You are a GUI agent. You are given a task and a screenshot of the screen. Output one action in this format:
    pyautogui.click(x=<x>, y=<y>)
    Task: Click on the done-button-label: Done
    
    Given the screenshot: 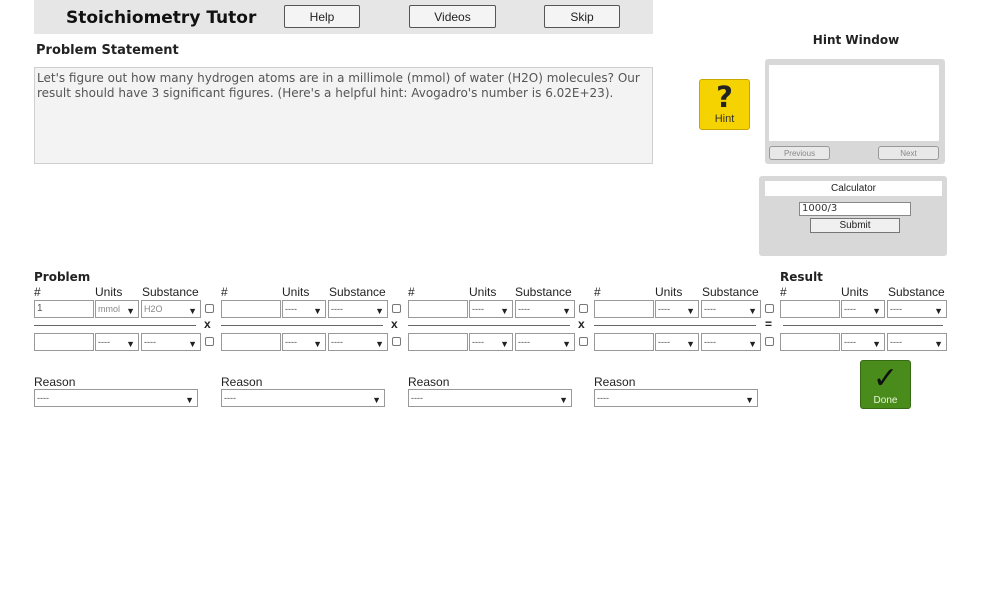 What is the action you would take?
    pyautogui.click(x=885, y=400)
    